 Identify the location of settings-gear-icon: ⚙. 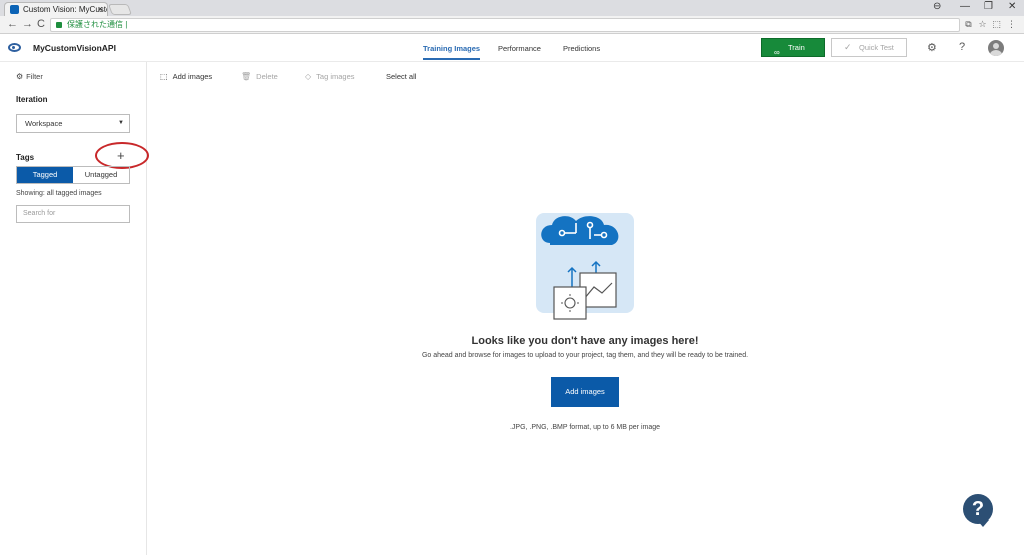
(932, 47).